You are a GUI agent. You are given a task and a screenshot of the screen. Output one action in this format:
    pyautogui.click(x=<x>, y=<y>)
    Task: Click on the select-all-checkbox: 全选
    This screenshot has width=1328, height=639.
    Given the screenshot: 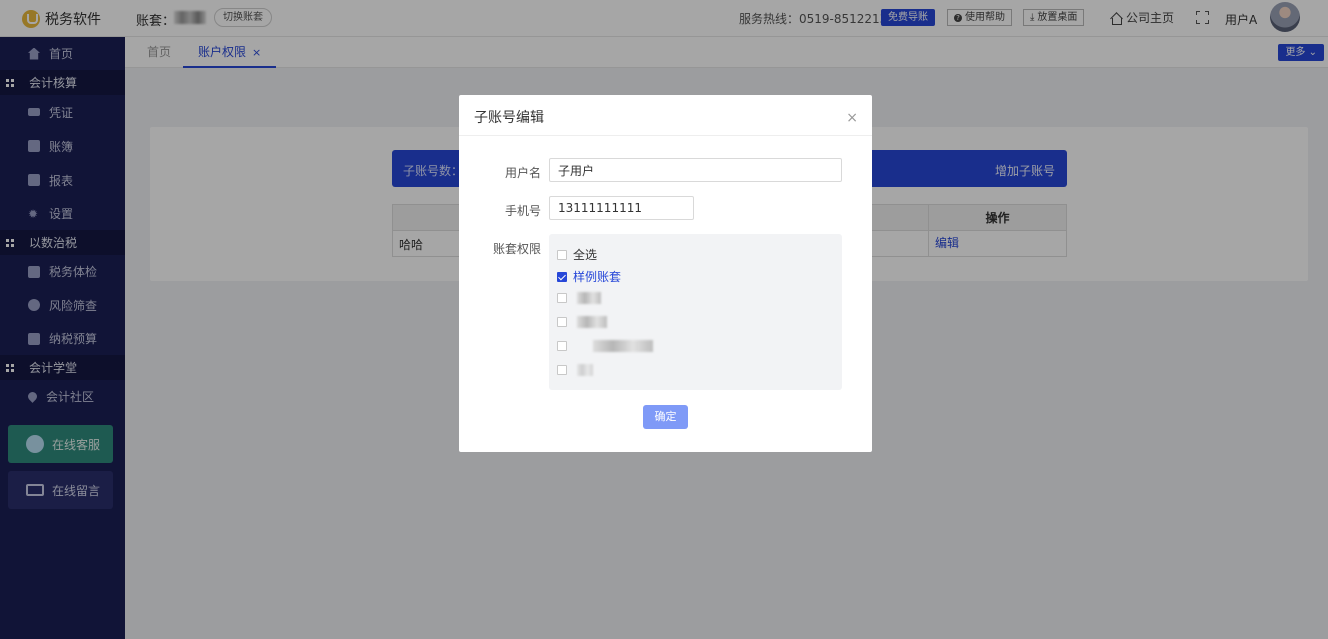 What is the action you would take?
    pyautogui.click(x=577, y=254)
    